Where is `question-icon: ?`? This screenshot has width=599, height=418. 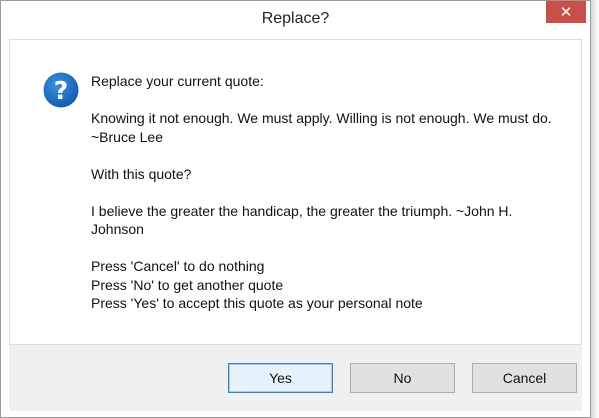
question-icon: ? is located at coordinates (61, 90).